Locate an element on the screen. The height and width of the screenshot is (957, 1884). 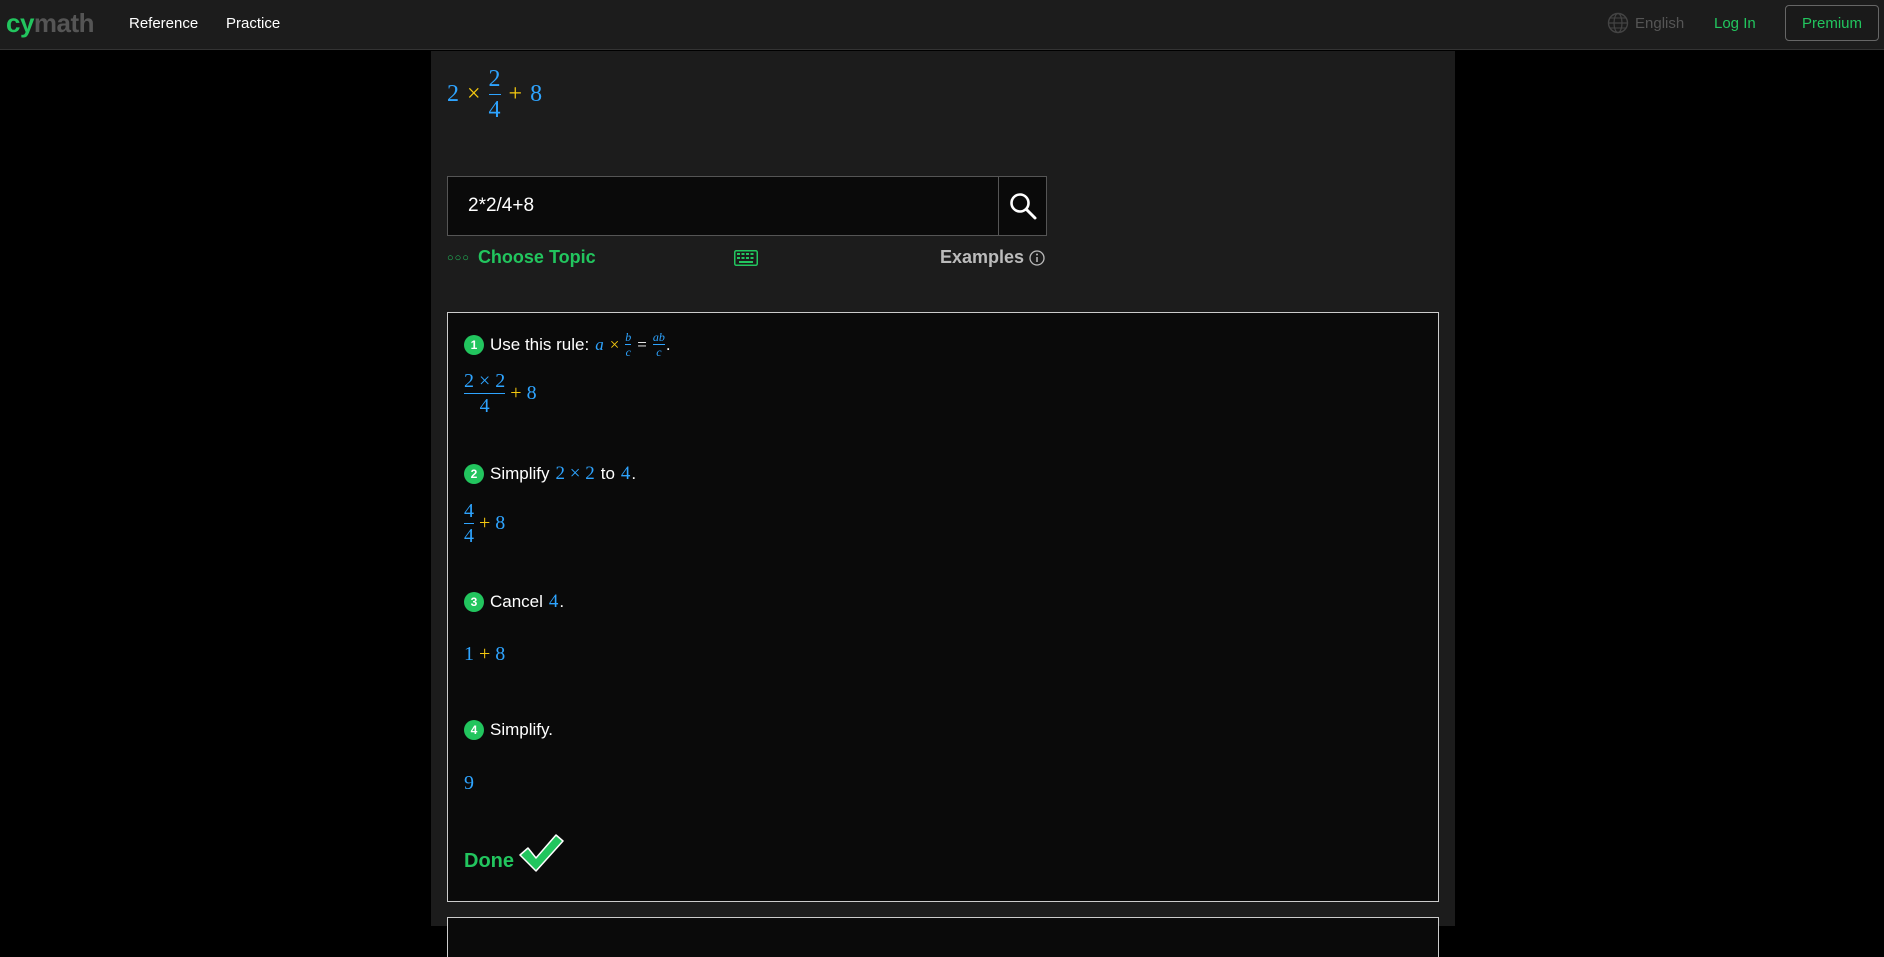
rule-c2: c is located at coordinates (659, 352).